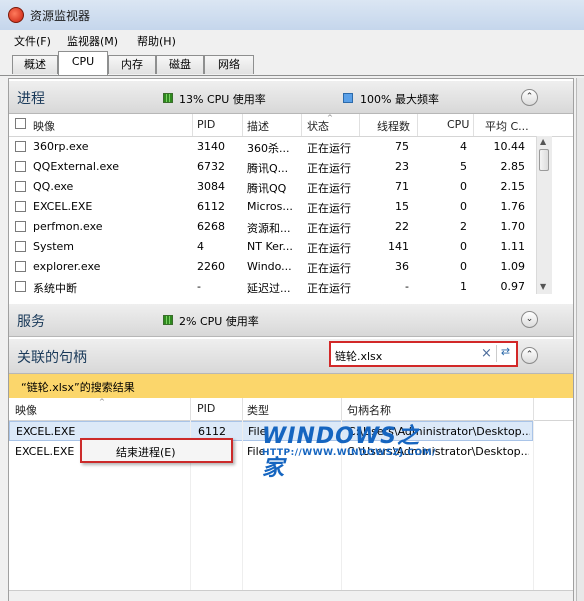 The image size is (584, 601). What do you see at coordinates (180, 64) in the screenshot?
I see `tab-disk: 磁盘` at bounding box center [180, 64].